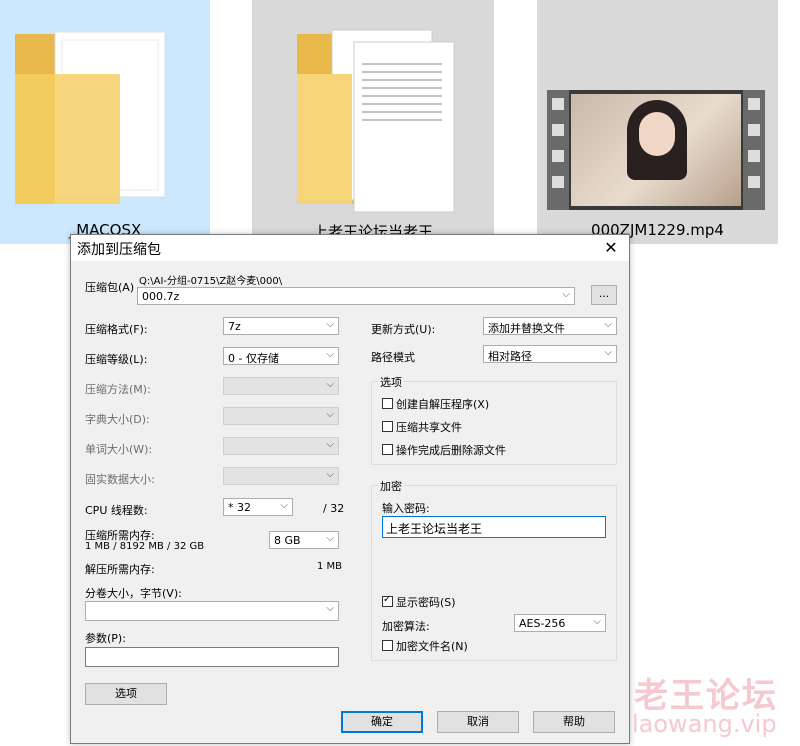  What do you see at coordinates (382, 722) in the screenshot?
I see `ok-button: 确定` at bounding box center [382, 722].